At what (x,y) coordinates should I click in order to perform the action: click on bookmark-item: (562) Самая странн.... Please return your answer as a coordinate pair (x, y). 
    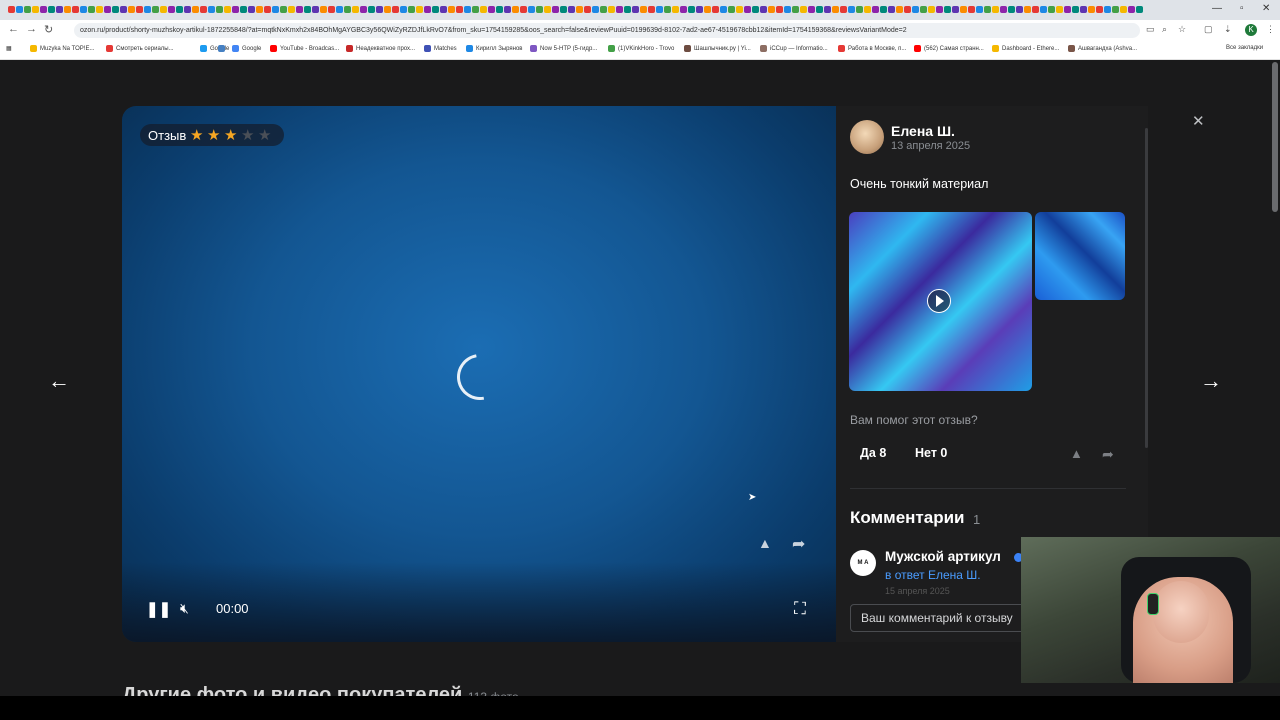
    Looking at the image, I should click on (949, 48).